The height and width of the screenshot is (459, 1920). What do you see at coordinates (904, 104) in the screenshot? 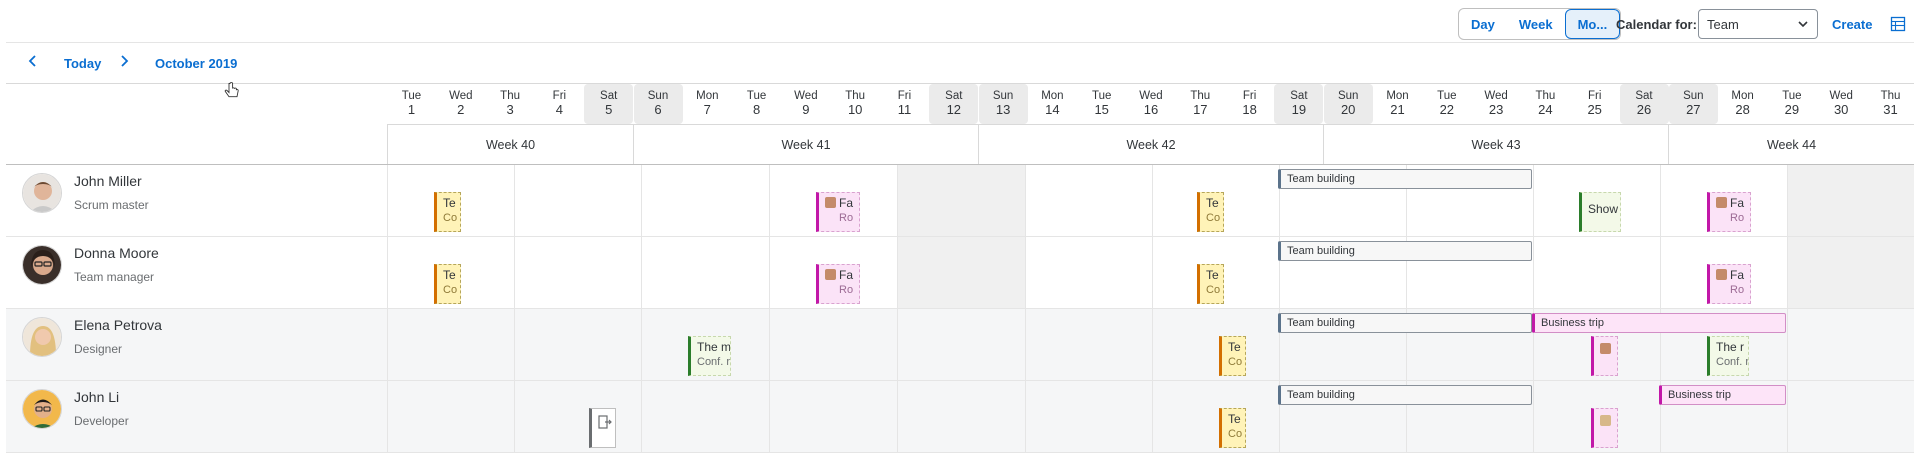
I see `day-header: Fri 11` at bounding box center [904, 104].